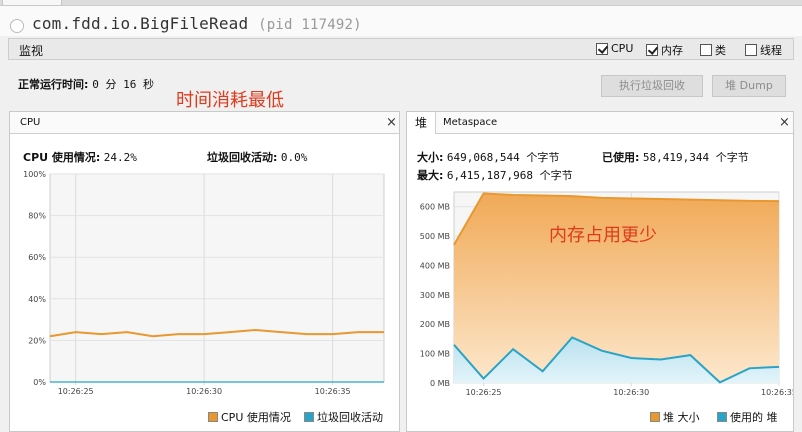  Describe the element at coordinates (435, 324) in the screenshot. I see `y-tick-label: 200 MB` at that location.